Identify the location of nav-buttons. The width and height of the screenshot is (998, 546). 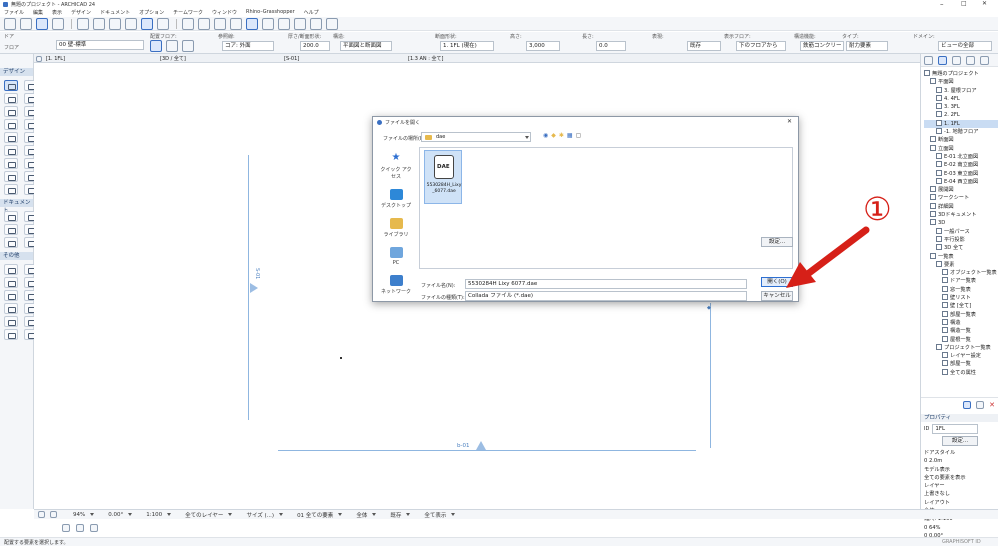
(48, 514).